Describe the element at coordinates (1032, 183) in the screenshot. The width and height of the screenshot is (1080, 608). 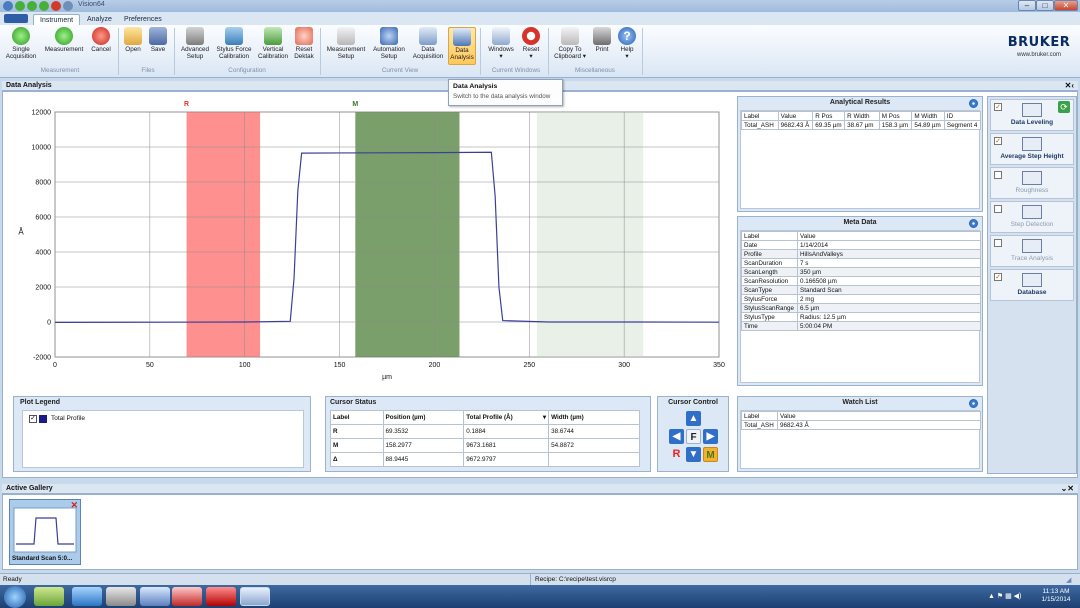
I see `feature-roughness: Roughness` at that location.